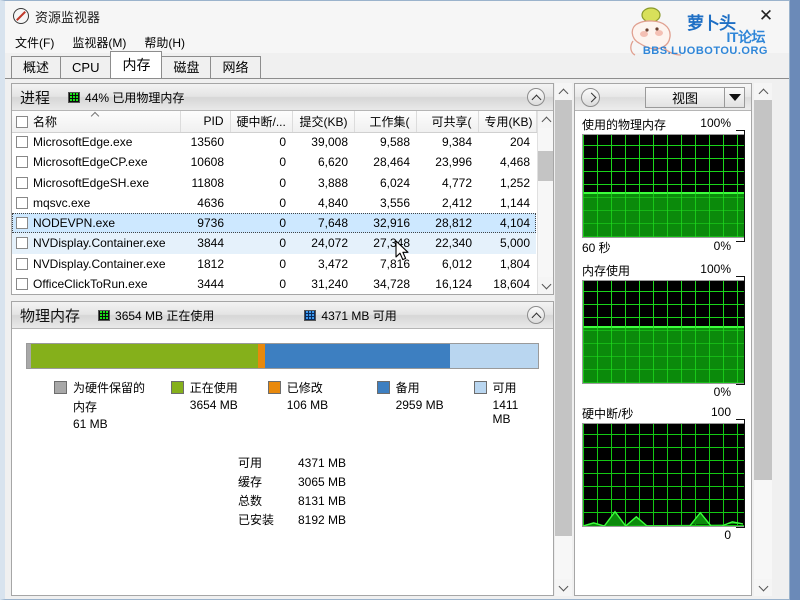  I want to click on memory-bar-segment-free, so click(493, 356).